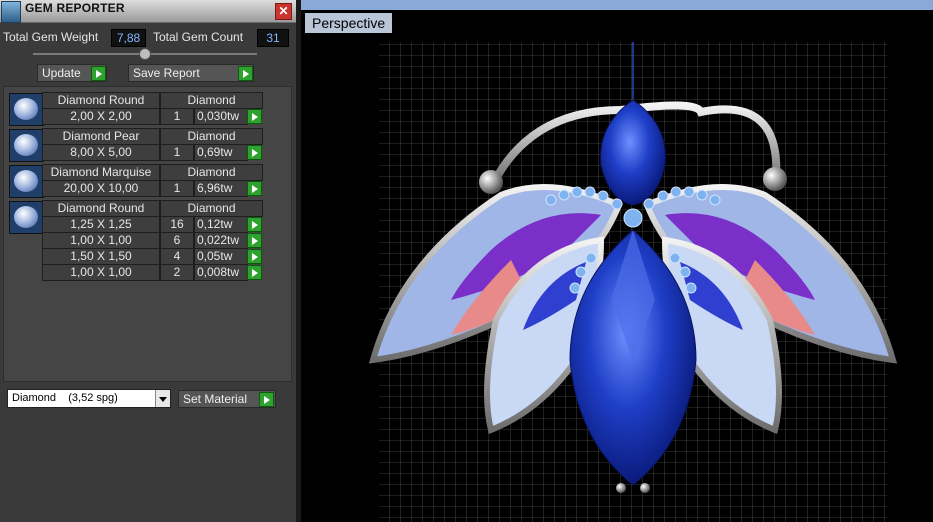 This screenshot has height=522, width=933. Describe the element at coordinates (145, 54) in the screenshot. I see `slider-handle` at that location.